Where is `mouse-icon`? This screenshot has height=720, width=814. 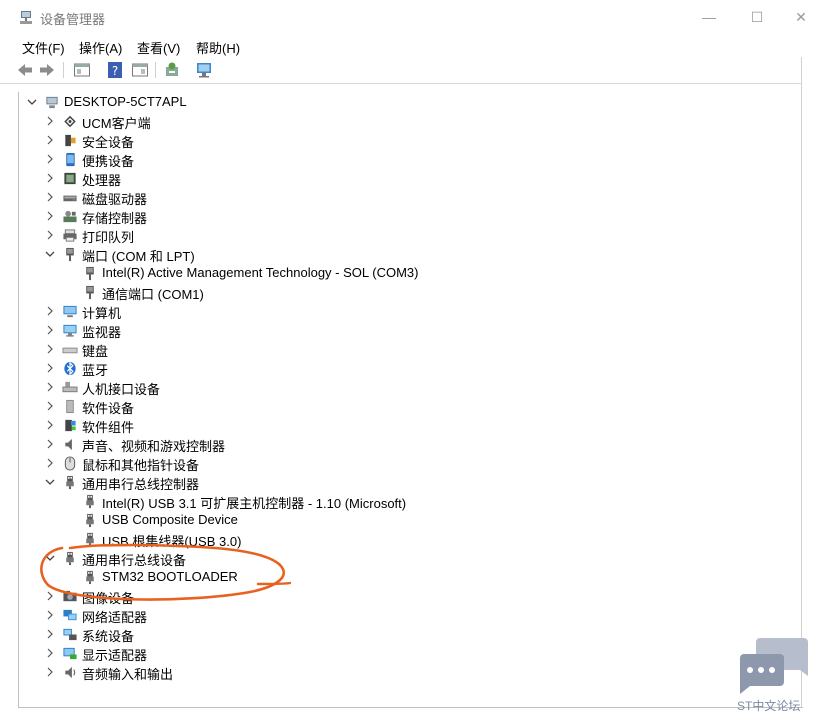
mouse-icon is located at coordinates (70, 463).